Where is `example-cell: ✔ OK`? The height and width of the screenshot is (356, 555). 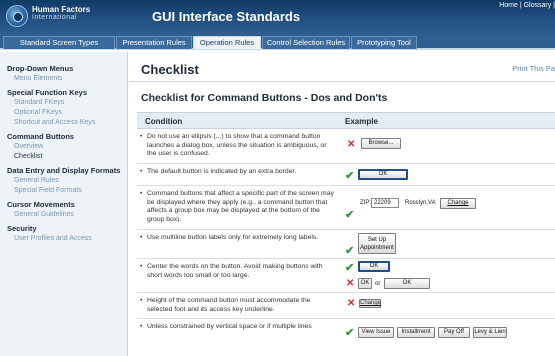
example-cell: ✔ OK is located at coordinates (447, 174).